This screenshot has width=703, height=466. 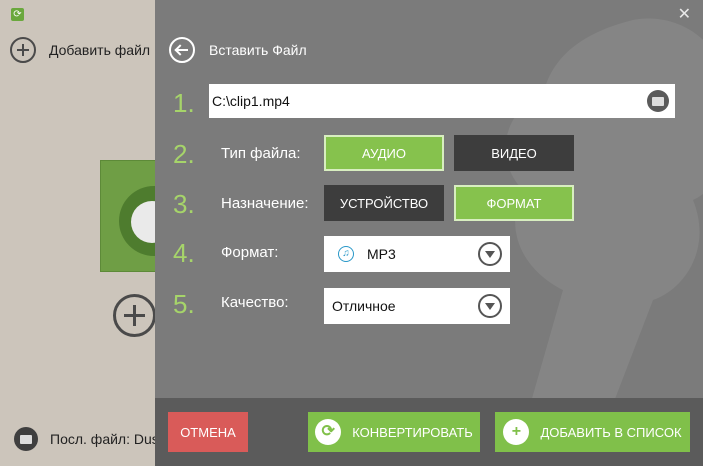 I want to click on format-toggle-button: ФОРМАТ, so click(x=514, y=203).